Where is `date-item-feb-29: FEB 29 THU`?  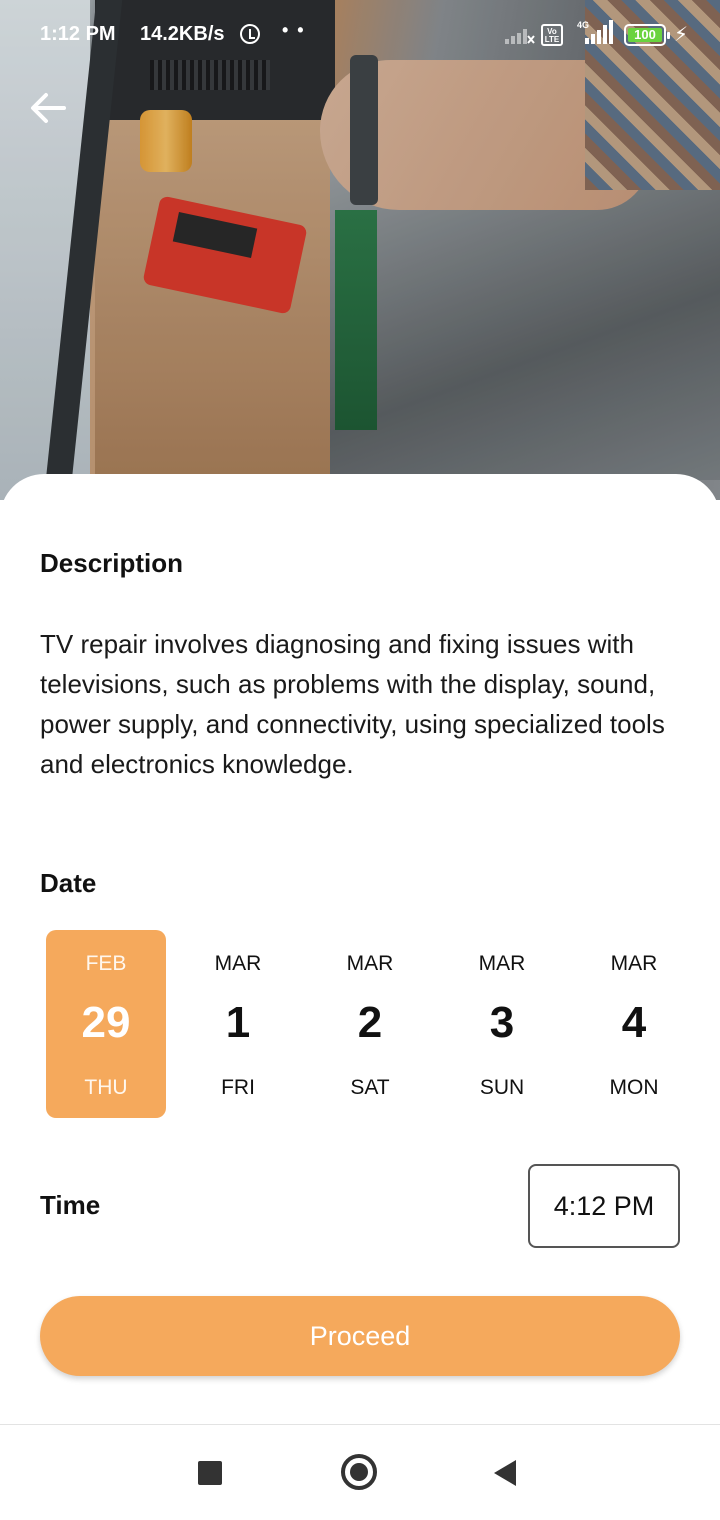 date-item-feb-29: FEB 29 THU is located at coordinates (106, 1024).